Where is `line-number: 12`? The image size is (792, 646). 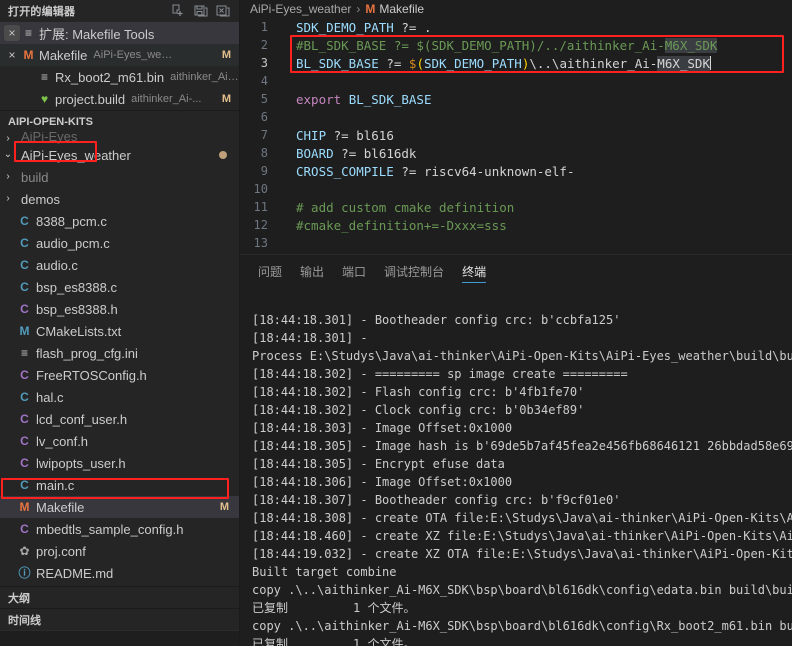 line-number: 12 is located at coordinates (260, 225).